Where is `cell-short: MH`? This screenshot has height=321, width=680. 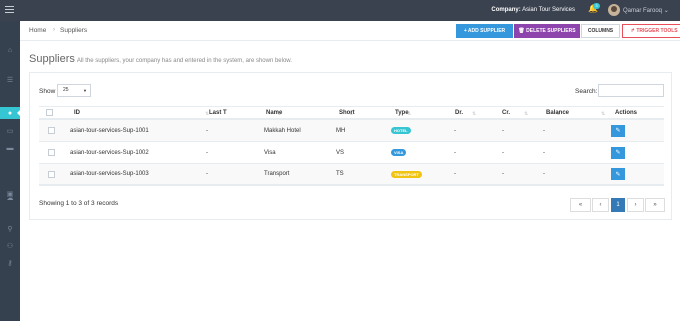
cell-short: MH is located at coordinates (341, 130).